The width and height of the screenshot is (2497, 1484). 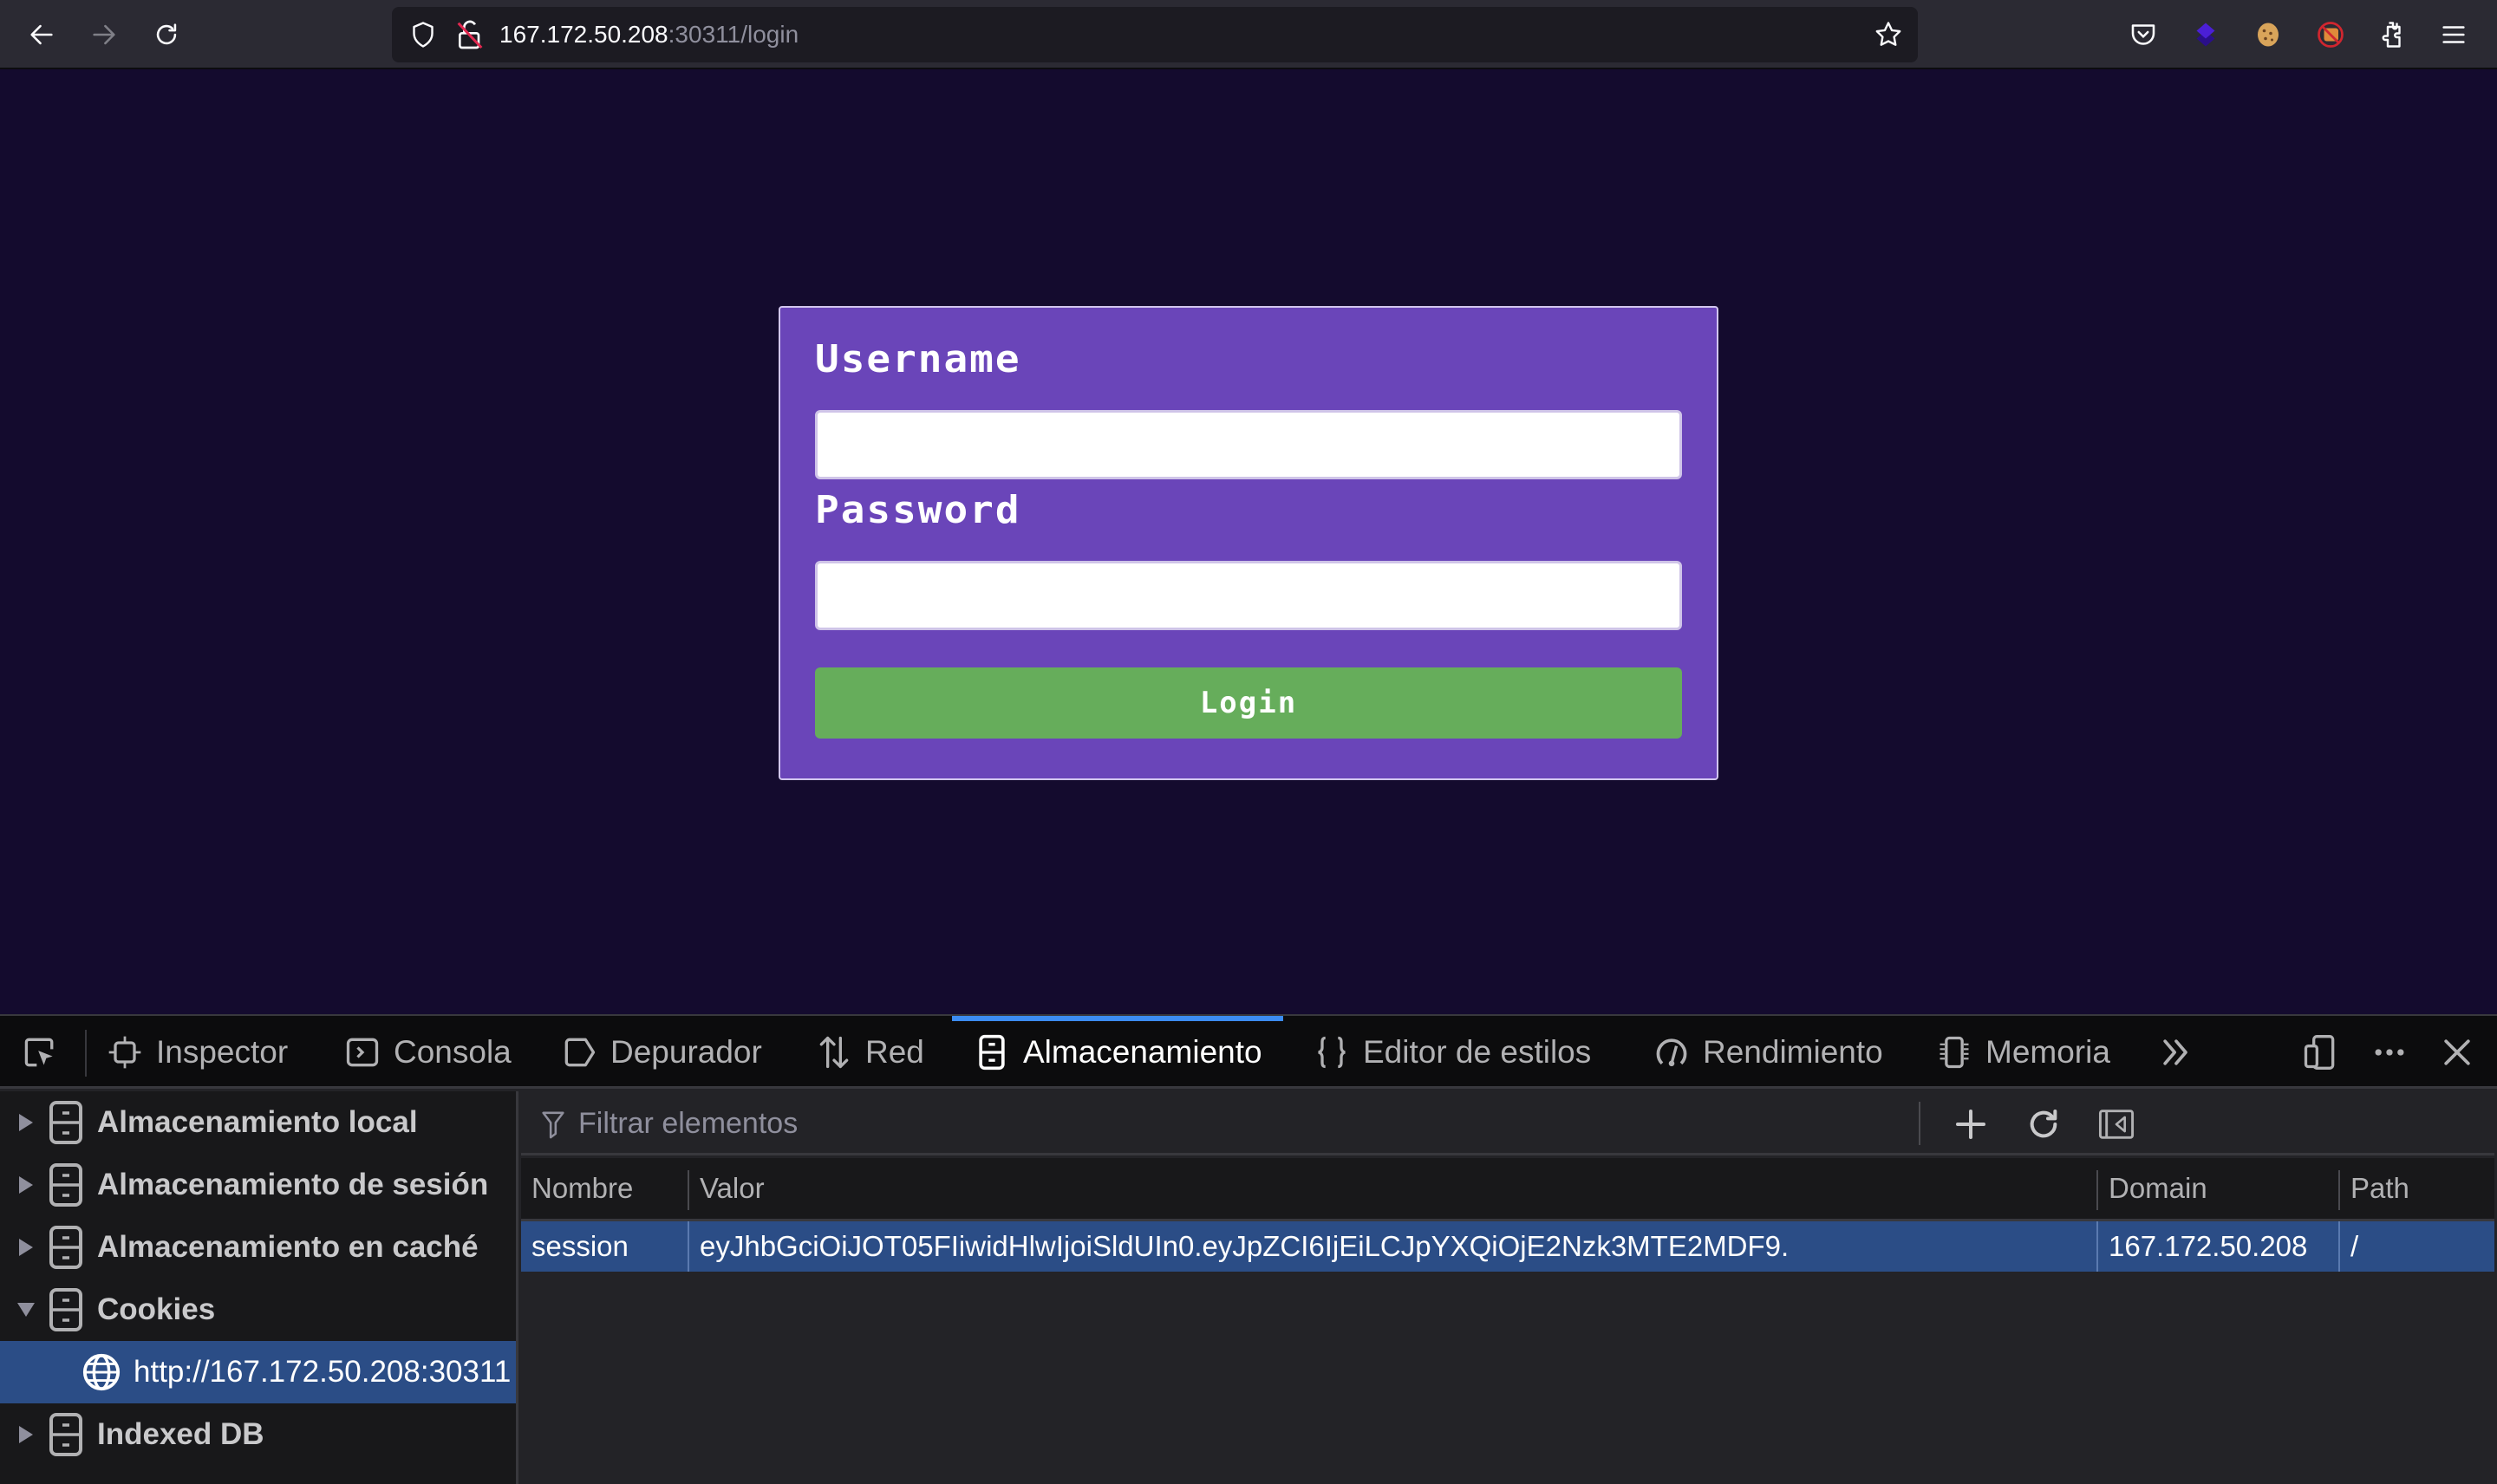 I want to click on tab-network: Red, so click(x=869, y=1052).